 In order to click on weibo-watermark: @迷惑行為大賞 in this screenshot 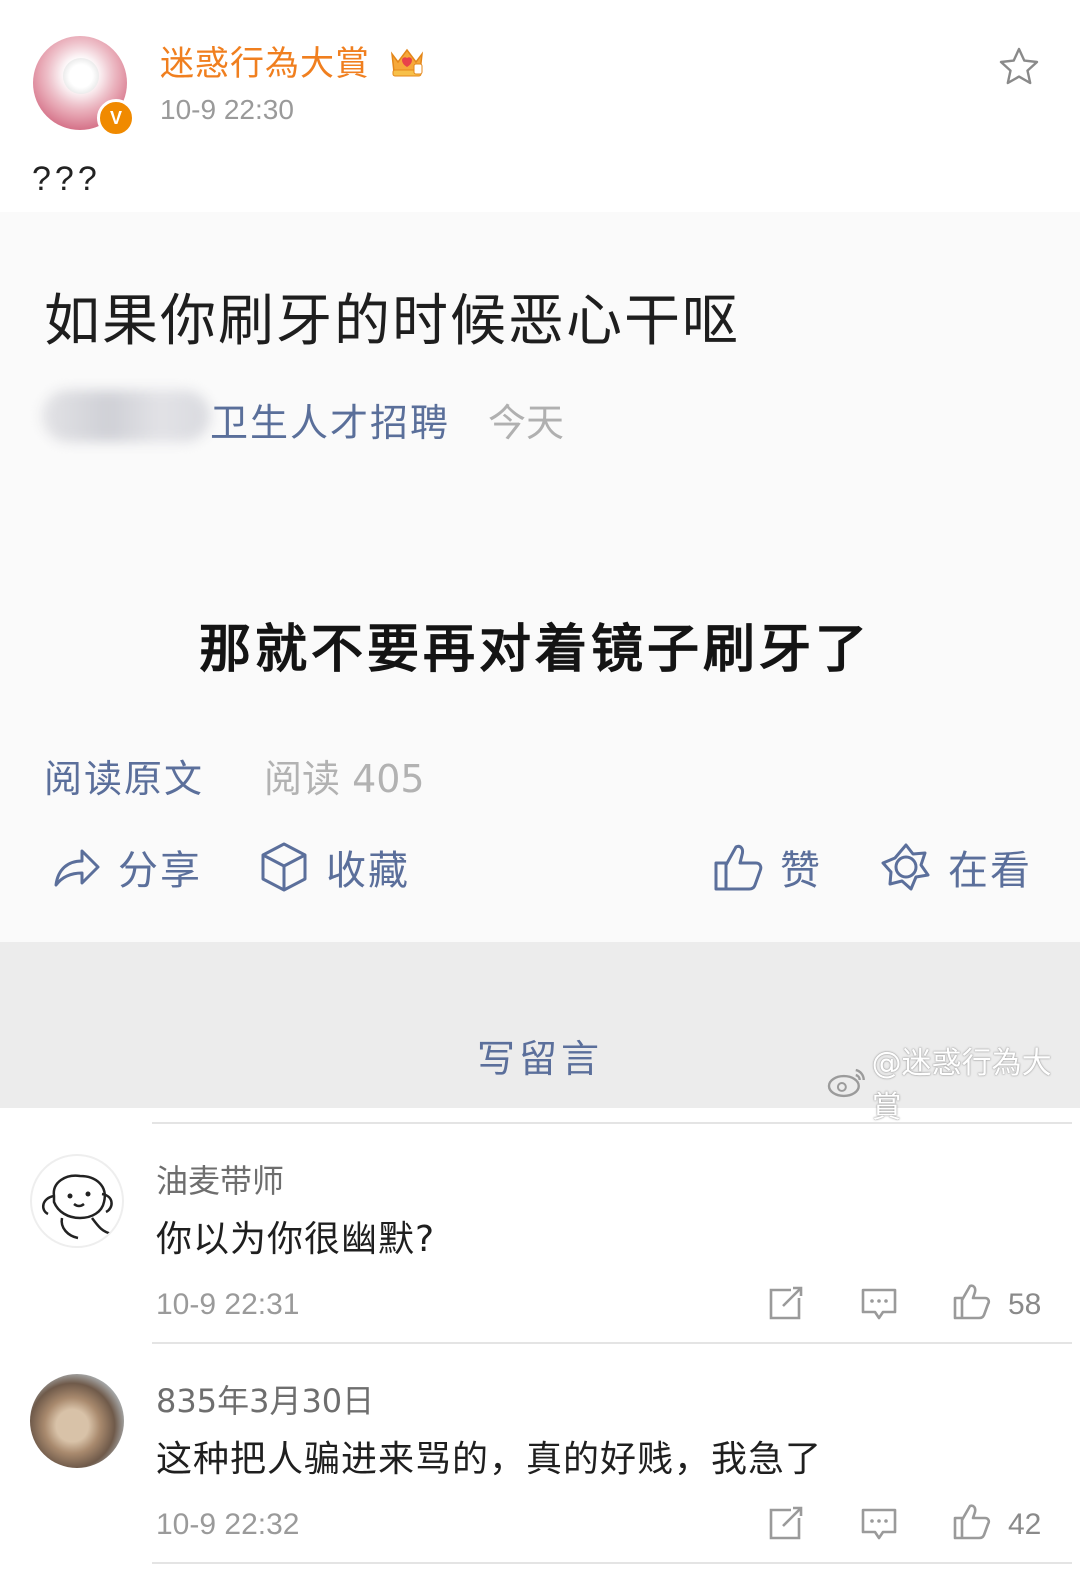, I will do `click(953, 1085)`.